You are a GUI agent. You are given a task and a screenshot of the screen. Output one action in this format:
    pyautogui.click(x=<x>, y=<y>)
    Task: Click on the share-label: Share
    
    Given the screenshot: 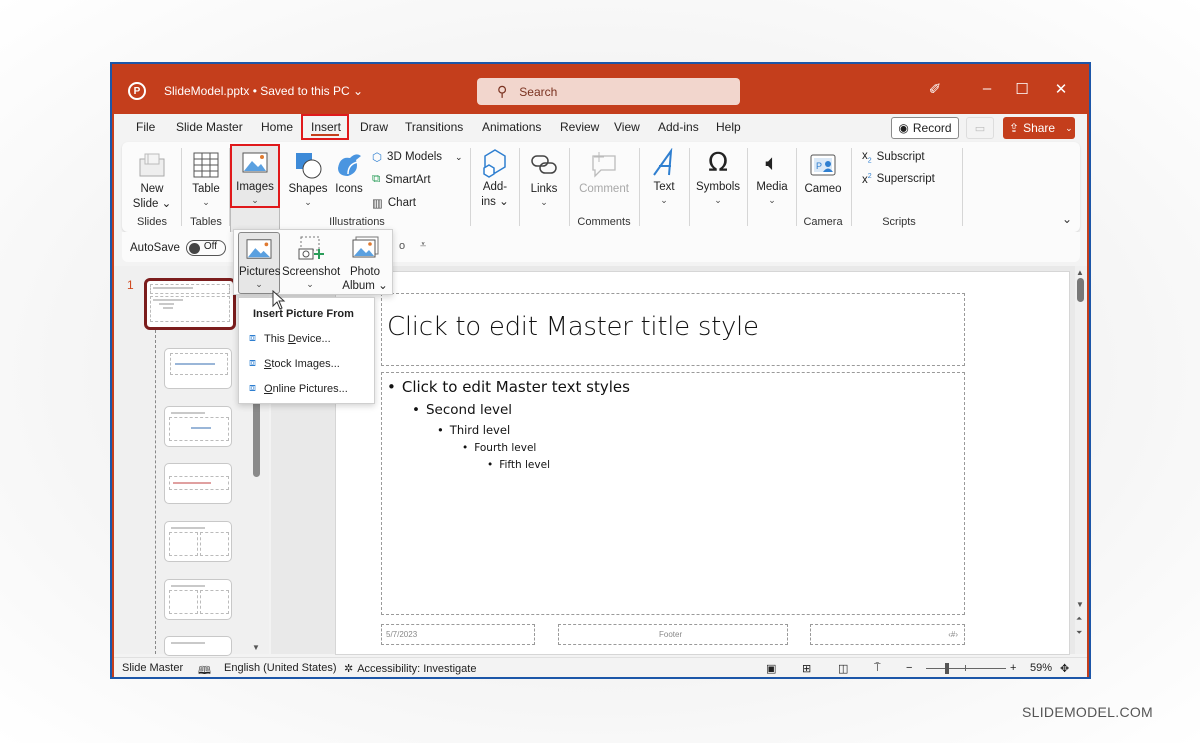 What is the action you would take?
    pyautogui.click(x=1039, y=128)
    